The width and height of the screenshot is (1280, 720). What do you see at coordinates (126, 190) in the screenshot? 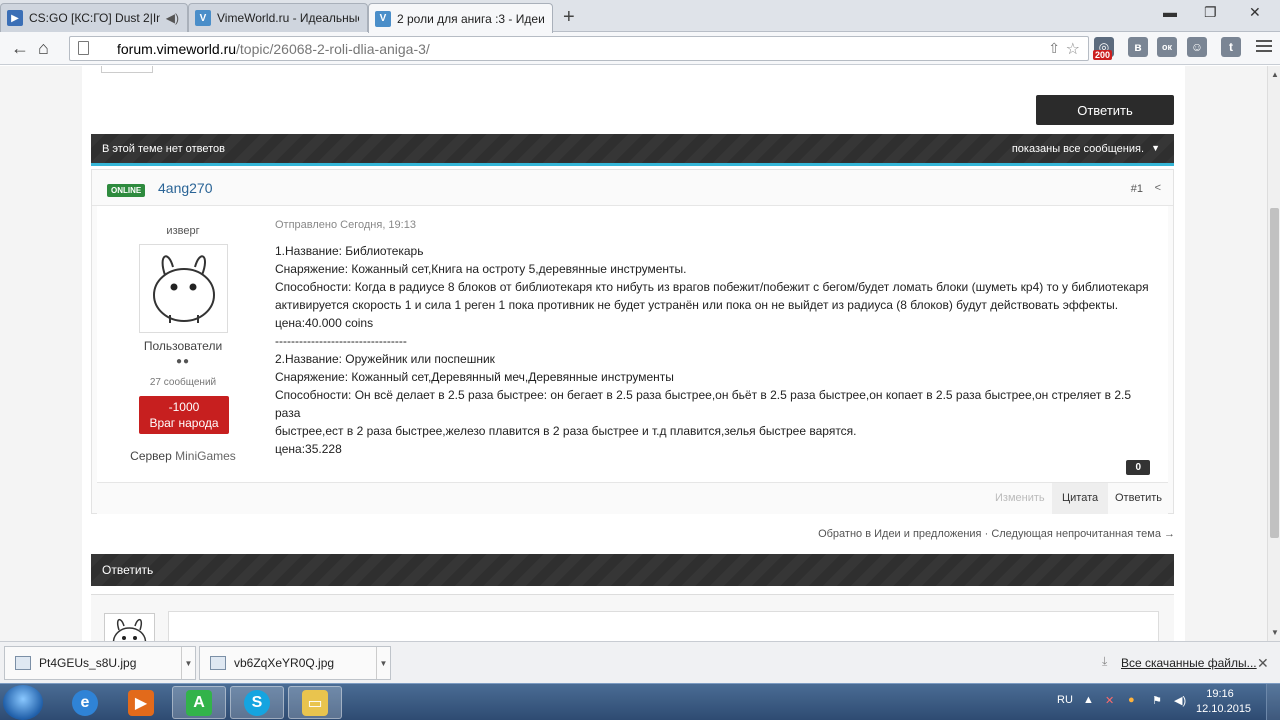
I see `online-badge: ONLINE` at bounding box center [126, 190].